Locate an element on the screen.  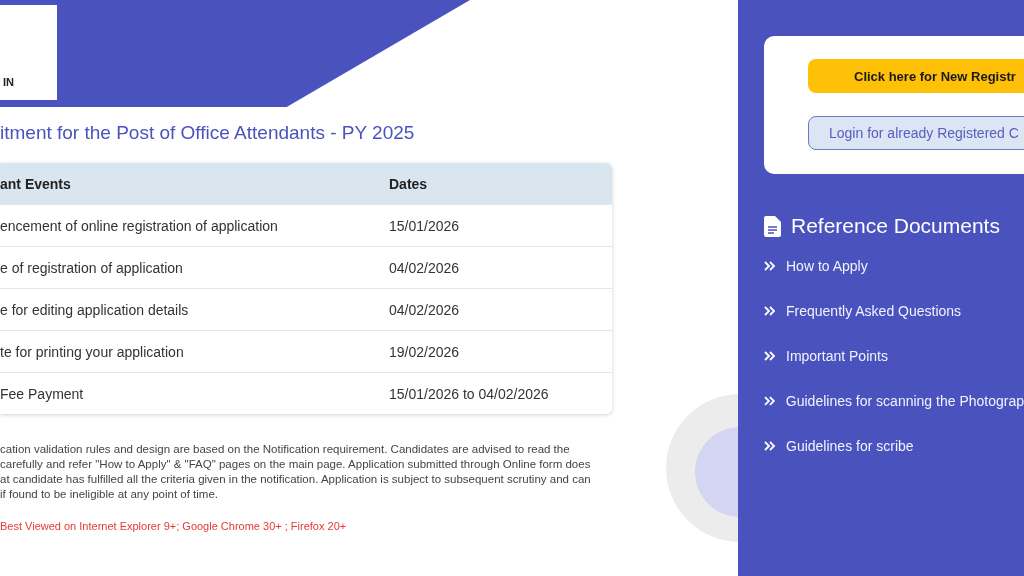
table-cell: encement of online registration of application is located at coordinates (139, 225).